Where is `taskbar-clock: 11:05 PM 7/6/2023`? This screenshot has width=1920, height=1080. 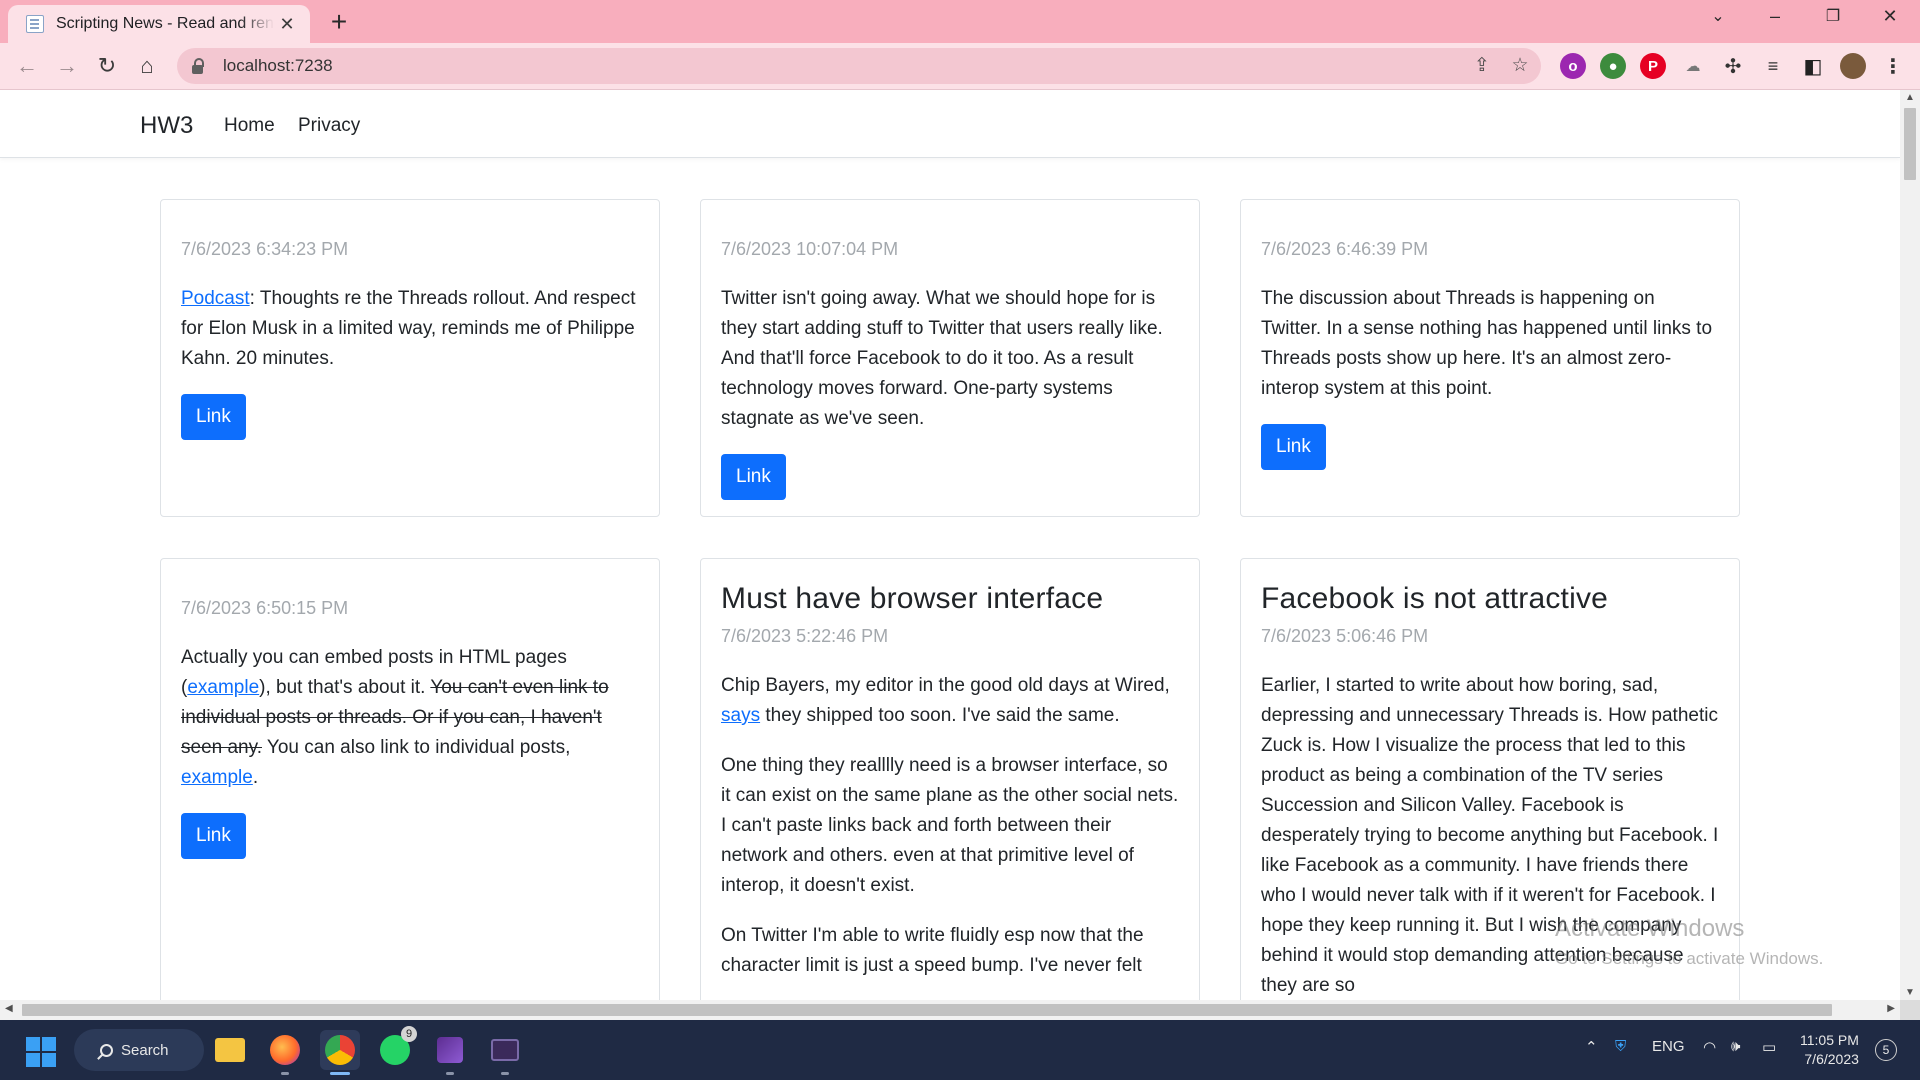
taskbar-clock: 11:05 PM 7/6/2023 is located at coordinates (1829, 1050).